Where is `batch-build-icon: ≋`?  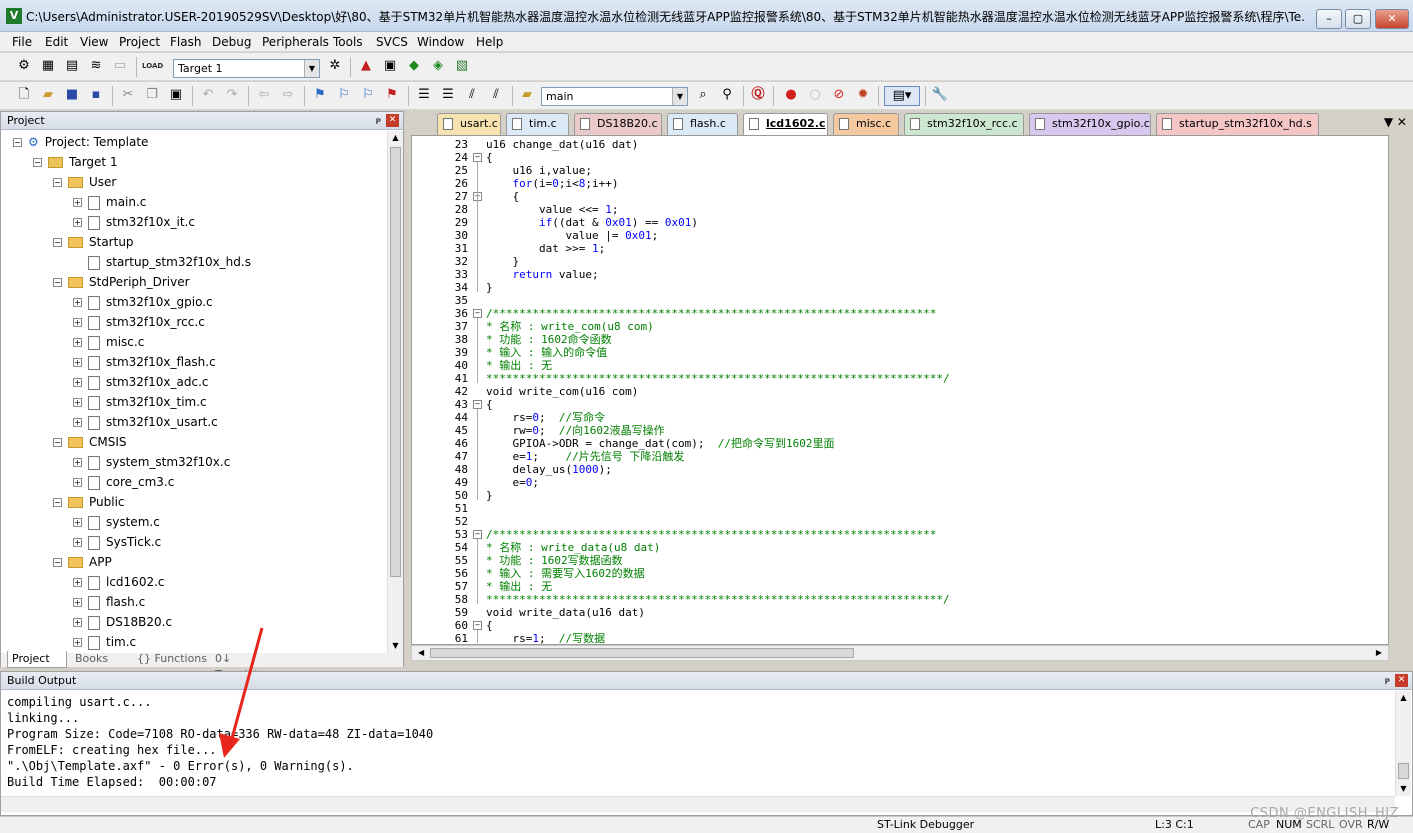 batch-build-icon: ≋ is located at coordinates (96, 67).